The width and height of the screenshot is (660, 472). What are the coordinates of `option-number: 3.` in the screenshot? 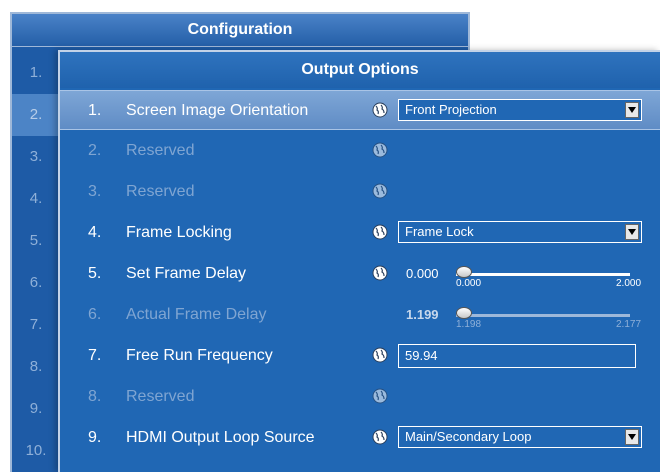 It's located at (95, 191).